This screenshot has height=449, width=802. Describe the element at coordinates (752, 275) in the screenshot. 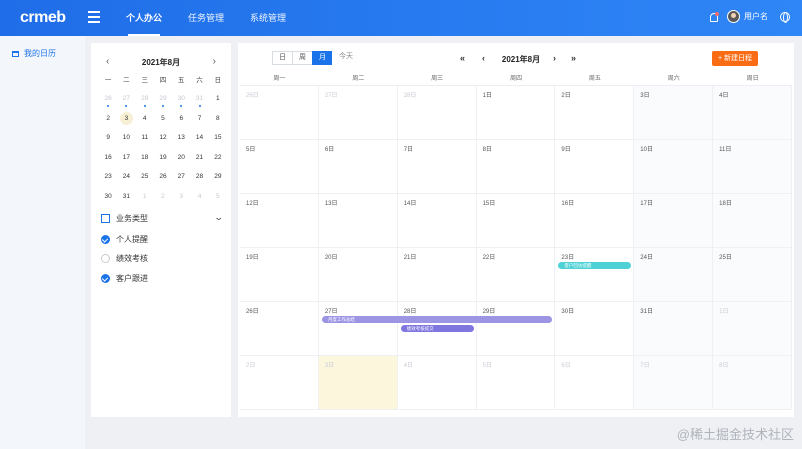

I see `calendar-day-cell: 25日` at that location.